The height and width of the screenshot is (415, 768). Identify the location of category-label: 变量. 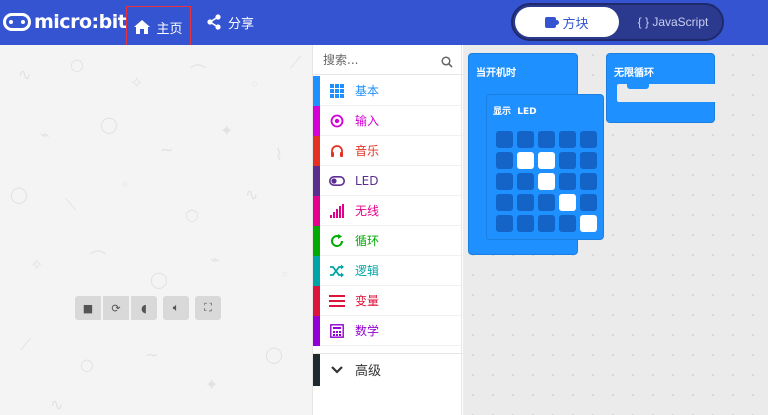
(367, 301).